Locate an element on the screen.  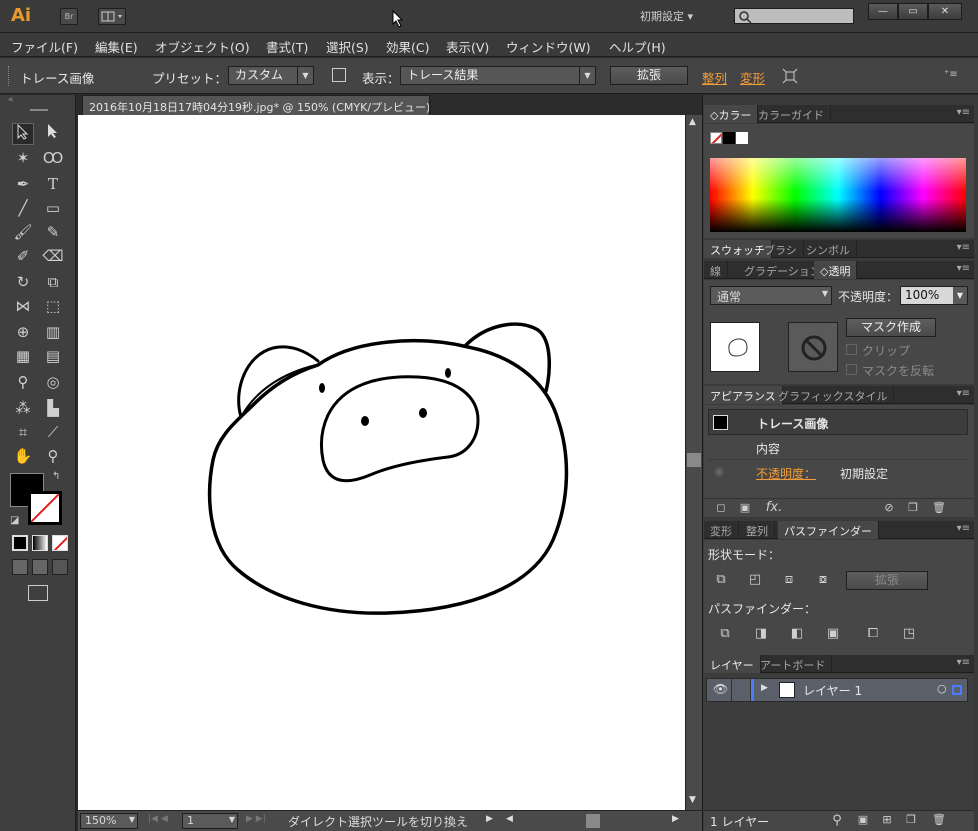
minus-back-icon: ◳ is located at coordinates (909, 633).